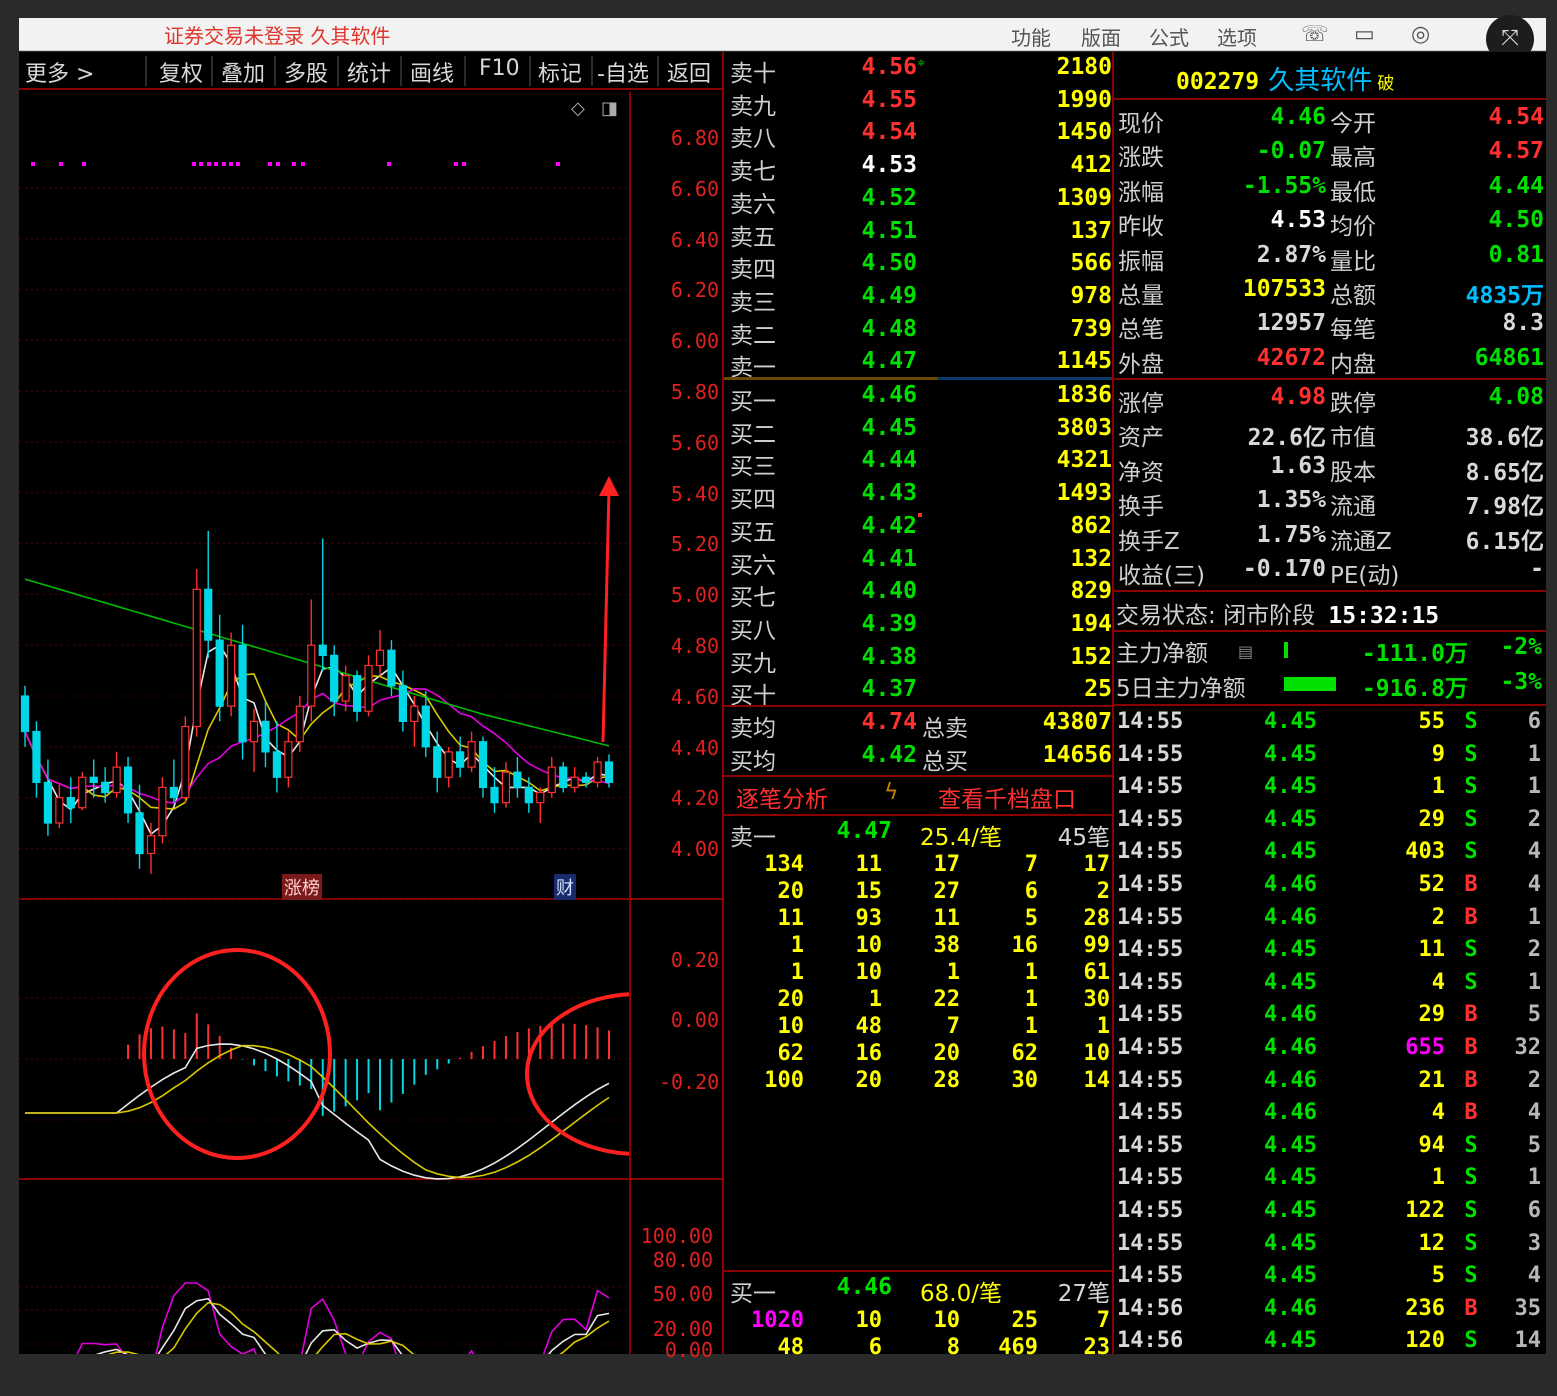 This screenshot has height=1396, width=1557. I want to click on stock-header: 002279 久其软件 破, so click(1285, 78).